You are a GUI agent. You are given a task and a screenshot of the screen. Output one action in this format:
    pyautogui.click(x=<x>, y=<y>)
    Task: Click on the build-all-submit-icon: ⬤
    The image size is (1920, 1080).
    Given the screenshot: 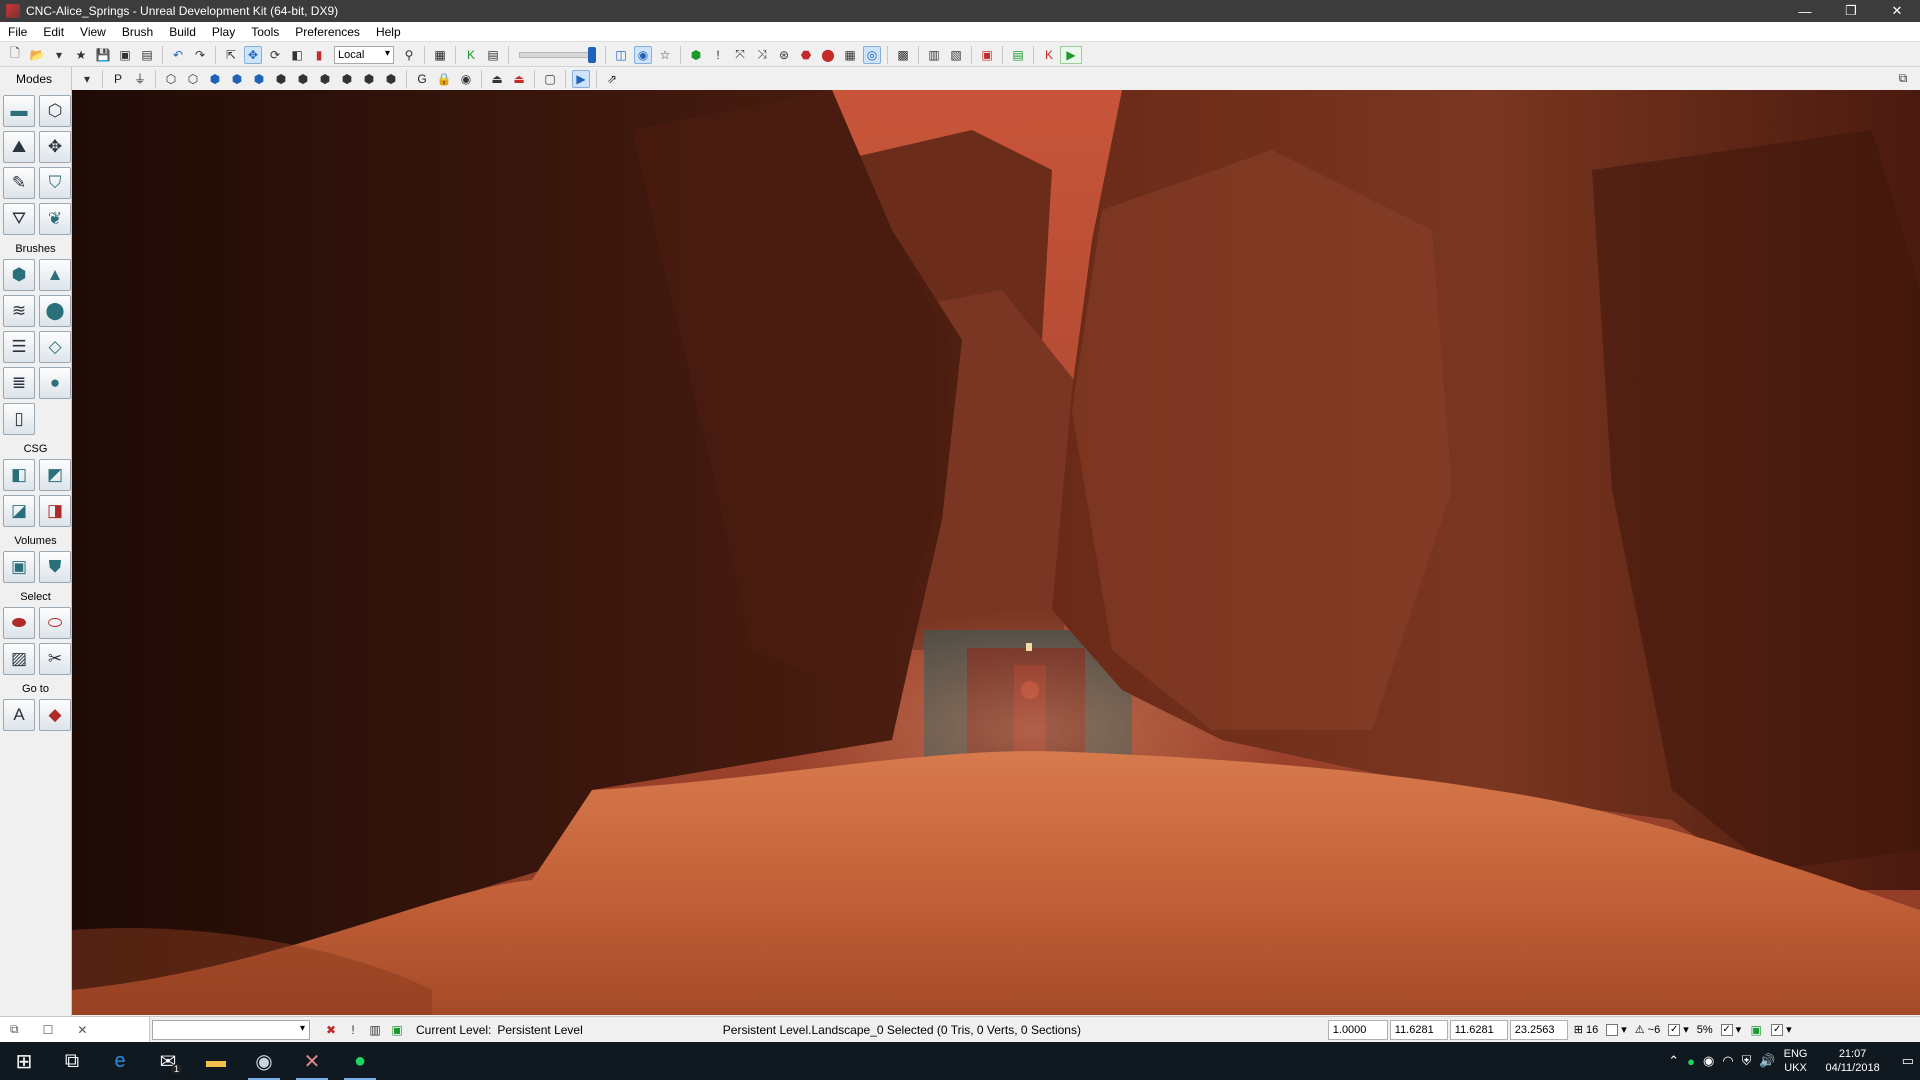 What is the action you would take?
    pyautogui.click(x=828, y=55)
    